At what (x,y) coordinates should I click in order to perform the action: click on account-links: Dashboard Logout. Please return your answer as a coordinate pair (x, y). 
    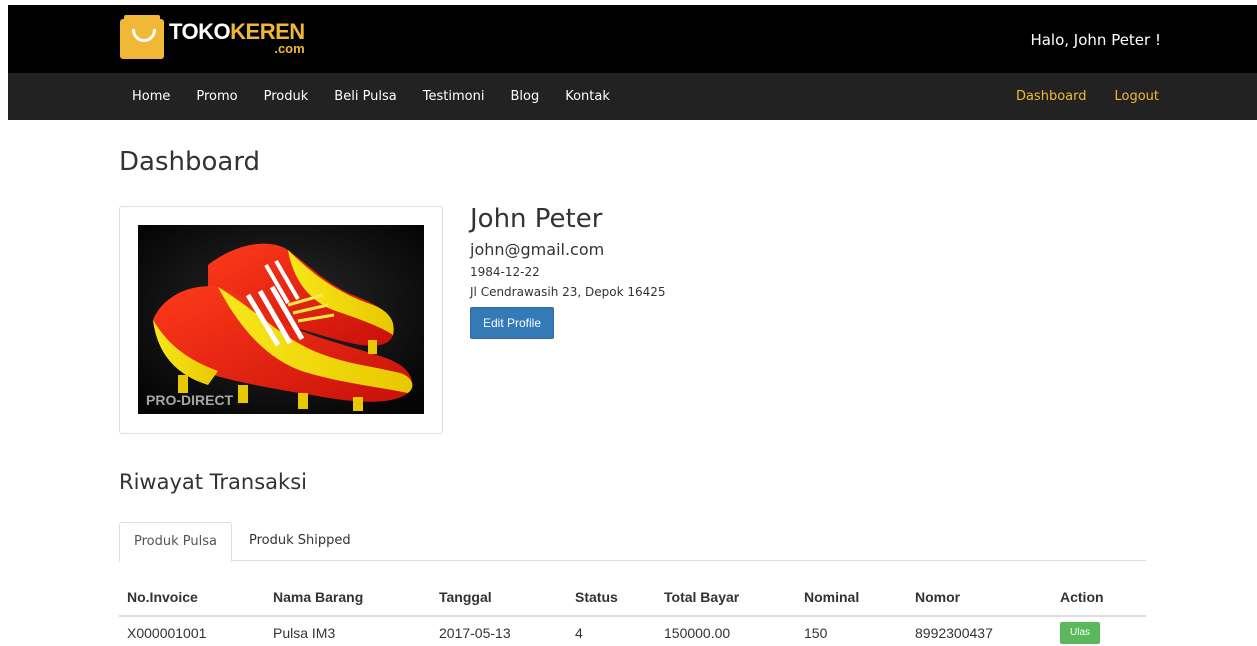
    Looking at the image, I should click on (1073, 96).